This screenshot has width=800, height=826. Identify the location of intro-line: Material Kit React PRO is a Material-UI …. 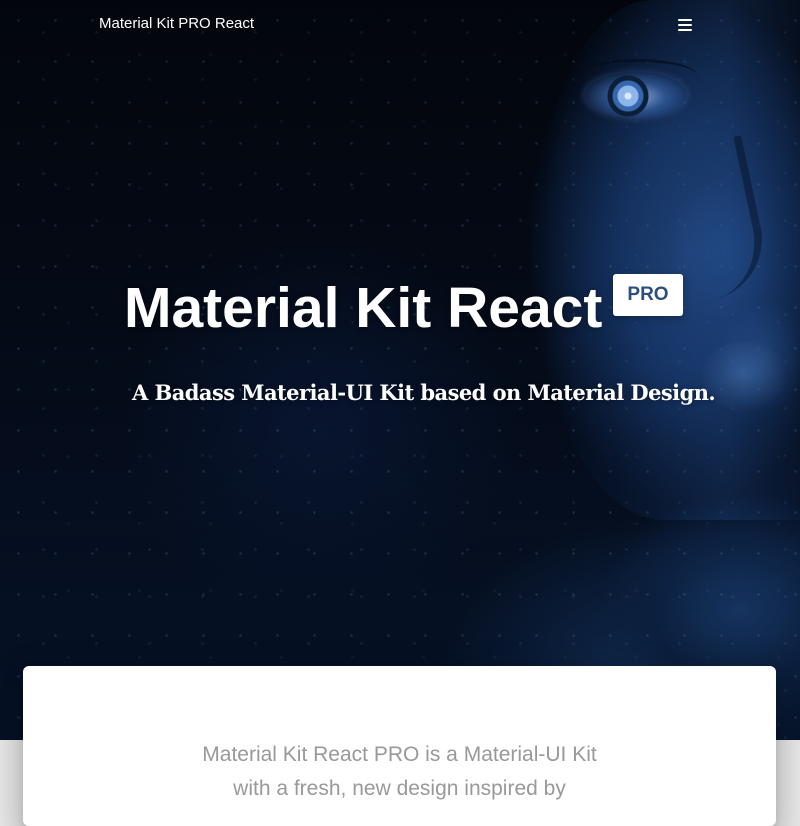
(399, 754).